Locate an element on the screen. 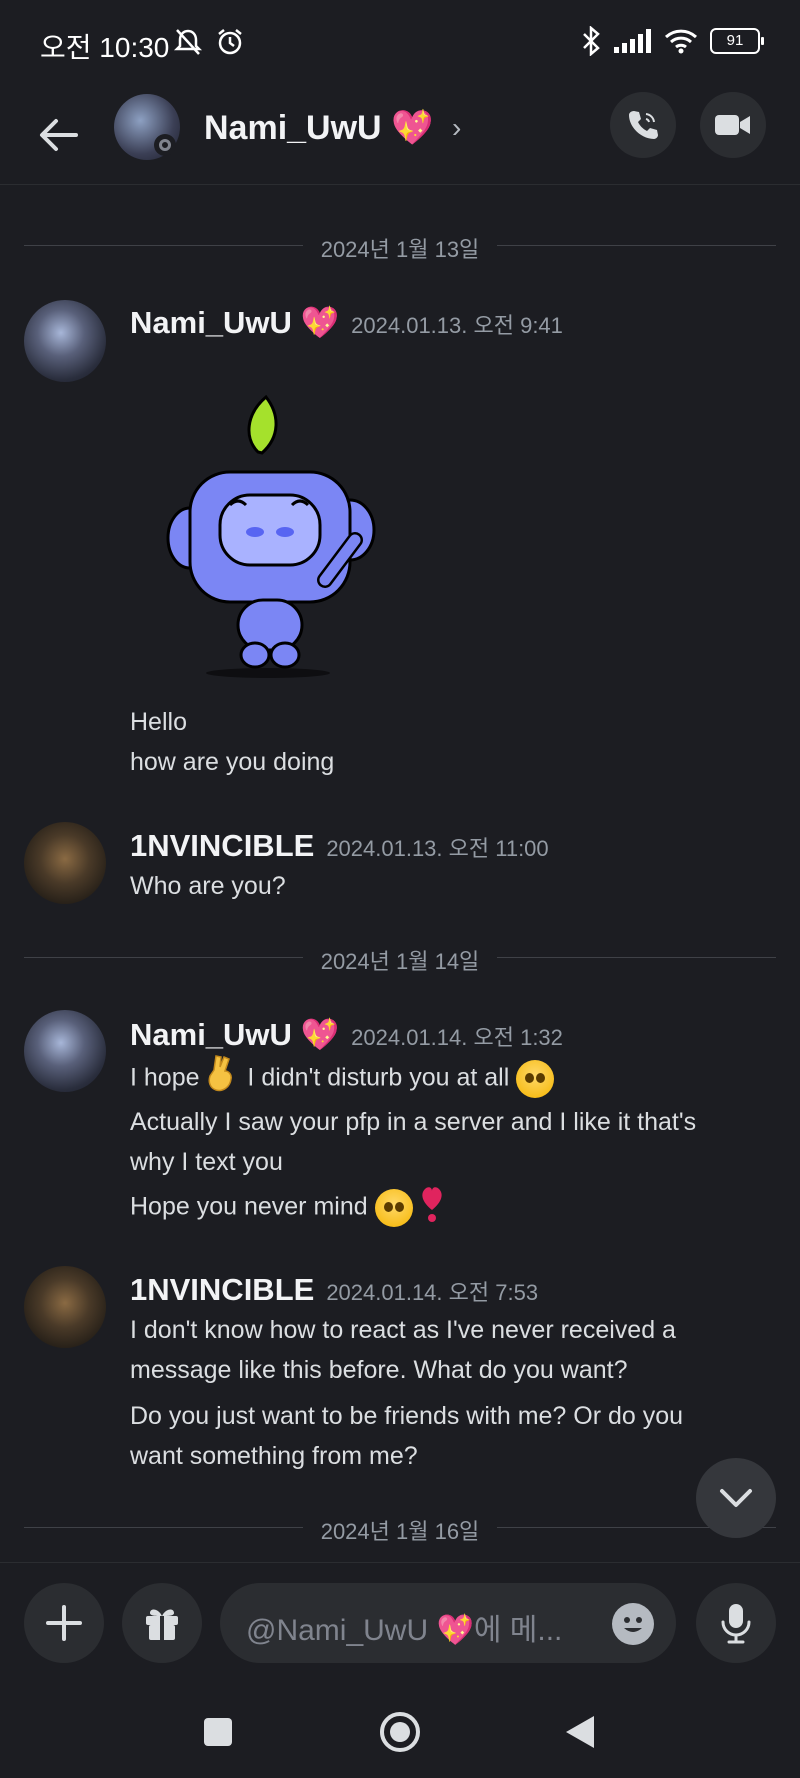 The height and width of the screenshot is (1778, 800). voice-message-button is located at coordinates (736, 1623).